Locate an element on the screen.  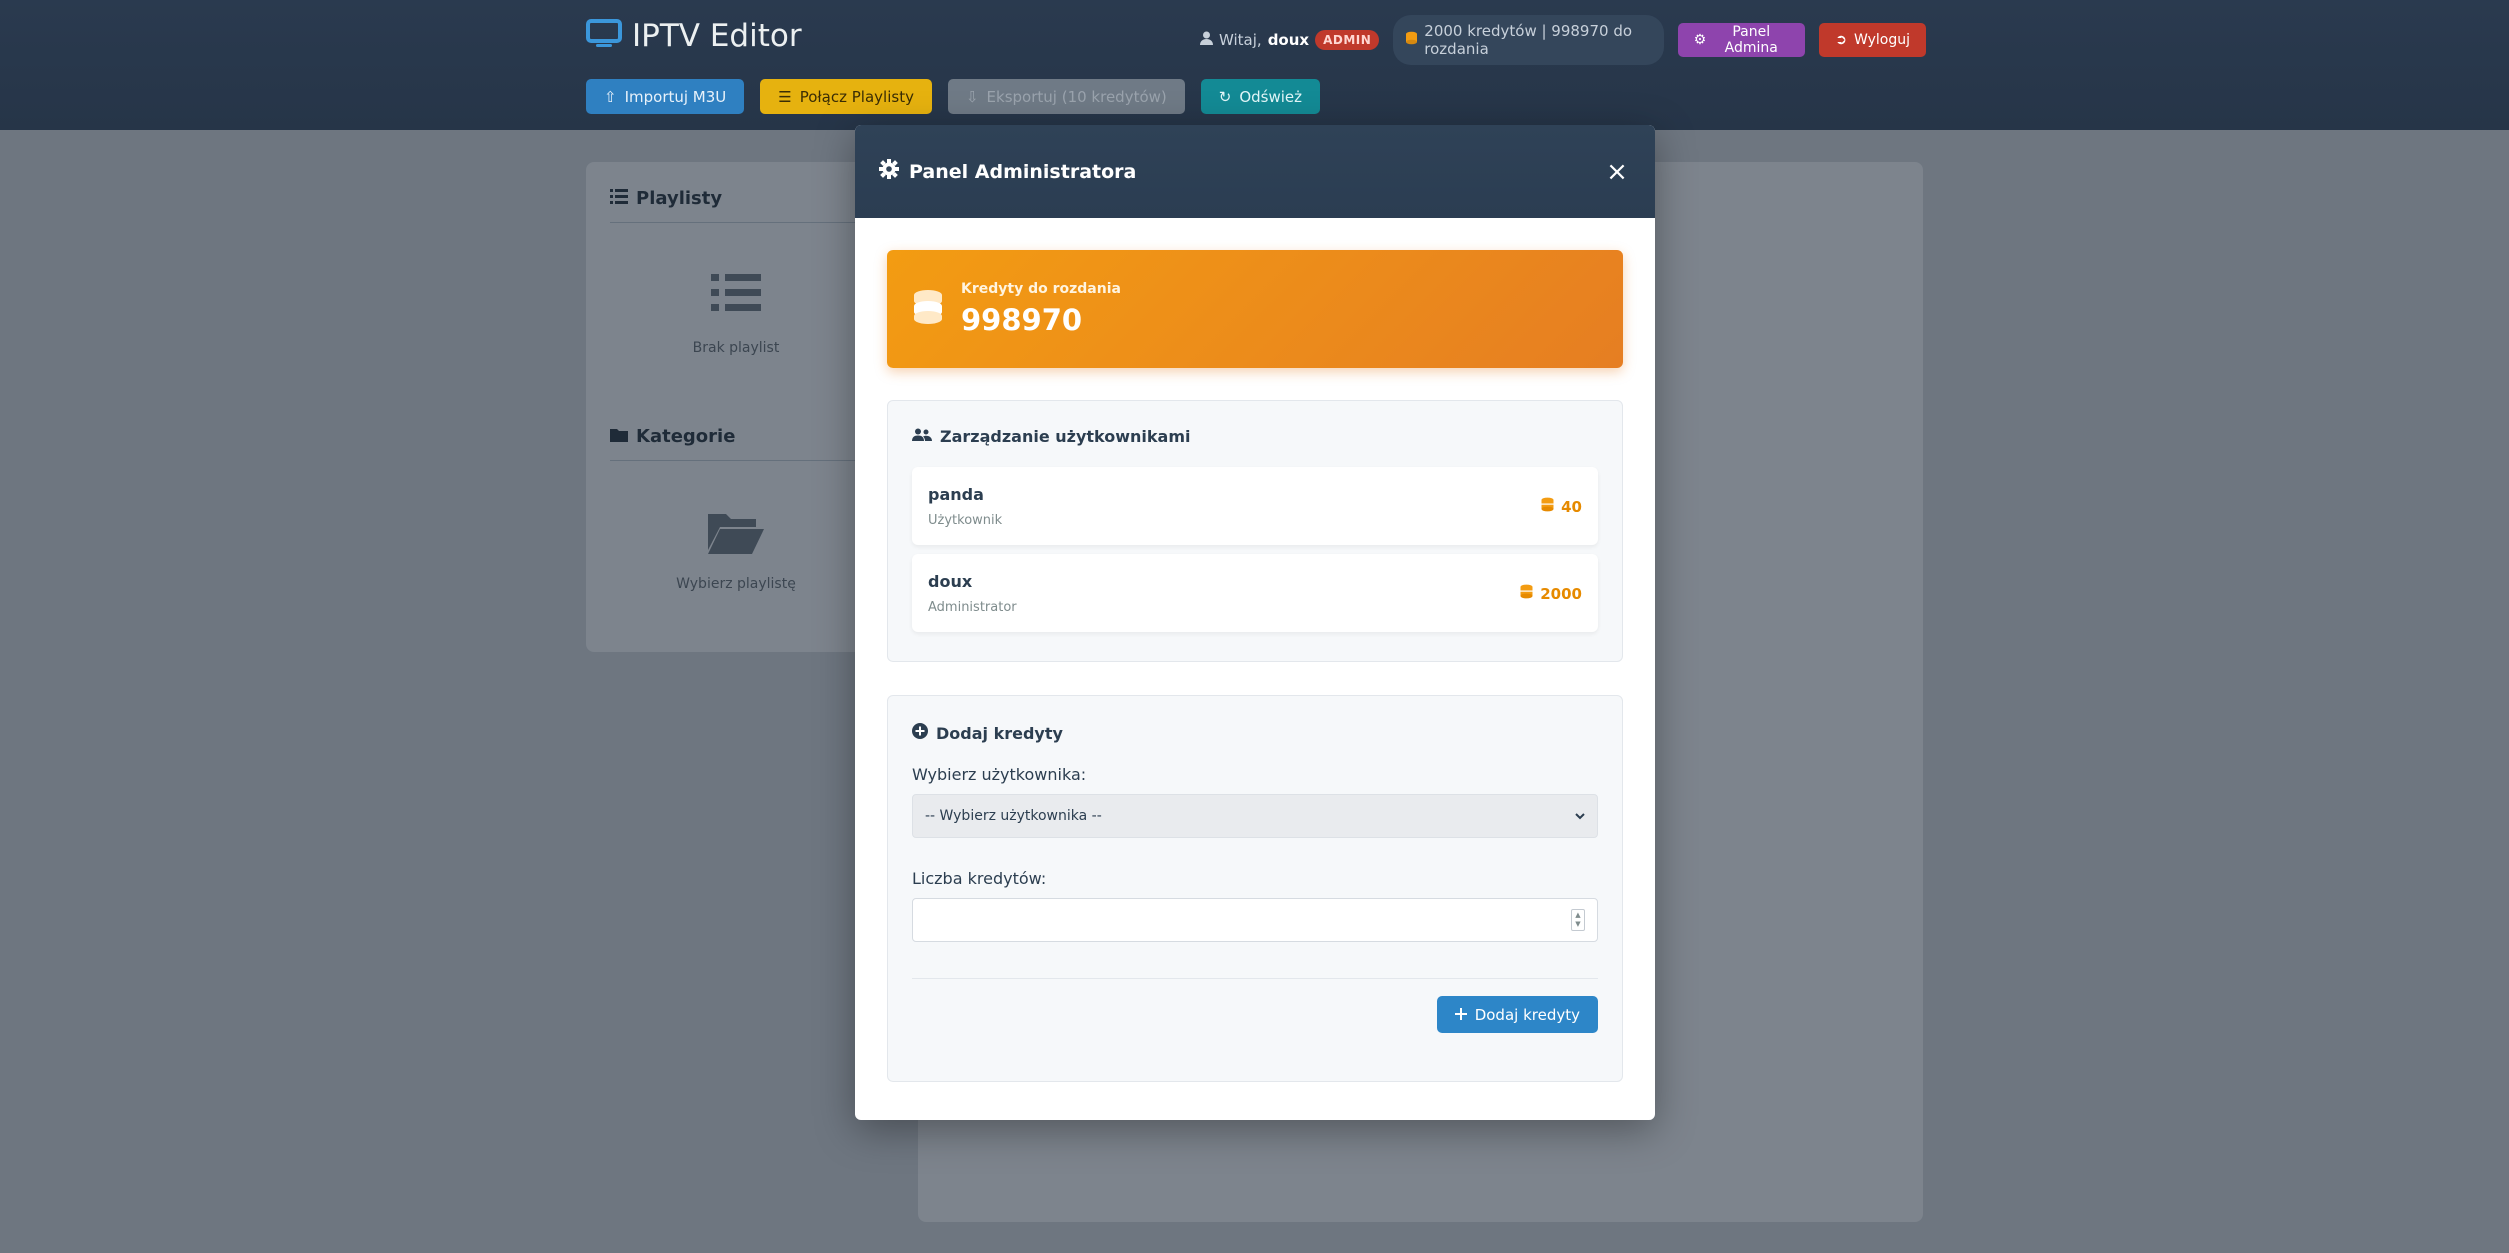
amount-label: Liczba kredytów: is located at coordinates (979, 878).